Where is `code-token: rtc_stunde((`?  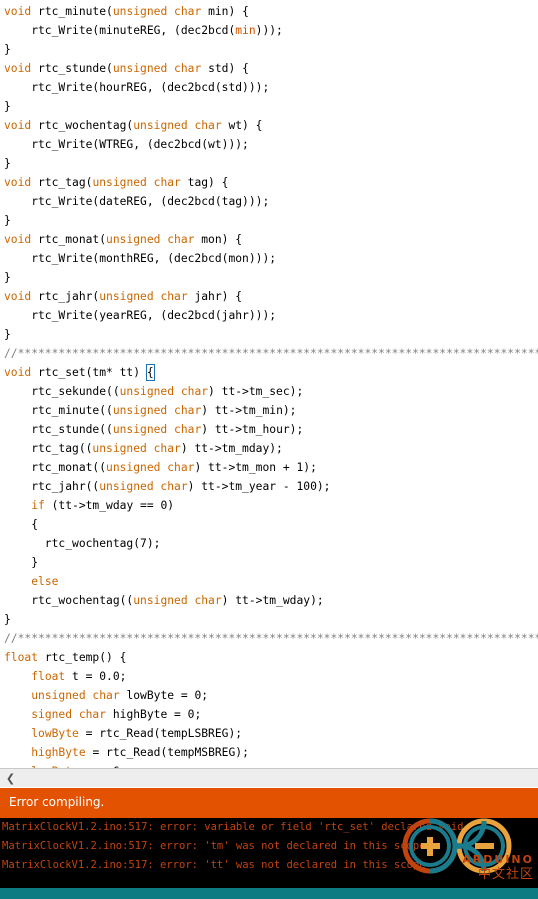
code-token: rtc_stunde(( is located at coordinates (58, 429).